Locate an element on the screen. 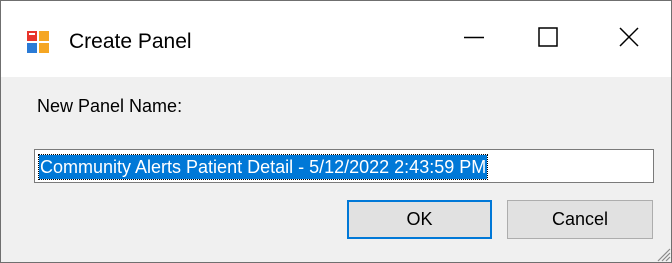 The image size is (672, 263). window-title: Create Panel is located at coordinates (130, 41).